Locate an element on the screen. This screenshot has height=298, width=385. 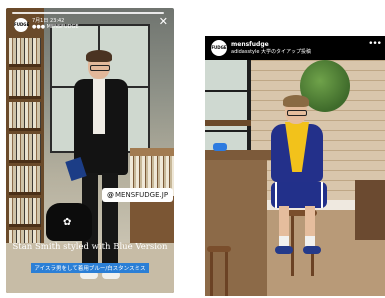
close-icon: ✕ is located at coordinates (163, 21).